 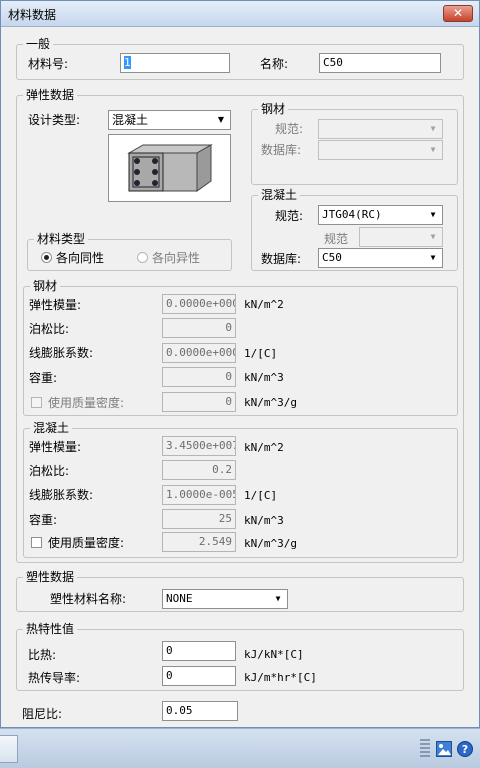 What do you see at coordinates (54, 678) in the screenshot?
I see `conductivity-label: 热传导率:` at bounding box center [54, 678].